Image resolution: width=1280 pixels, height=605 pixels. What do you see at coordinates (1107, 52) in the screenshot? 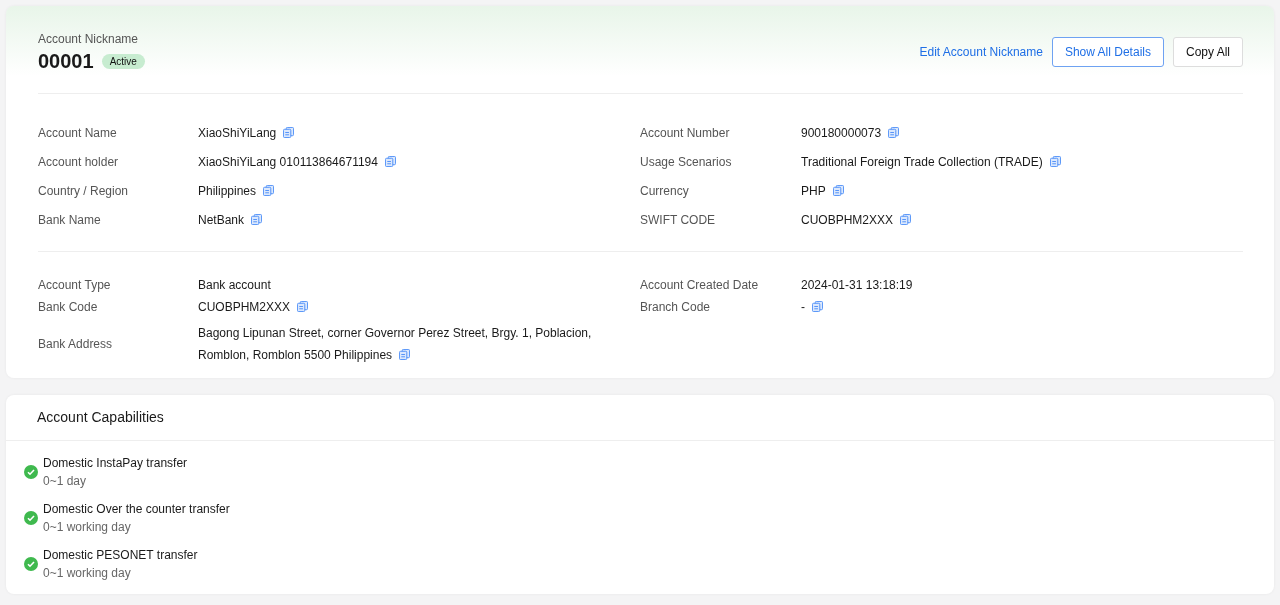
I see `show-details-button: Show All Details` at bounding box center [1107, 52].